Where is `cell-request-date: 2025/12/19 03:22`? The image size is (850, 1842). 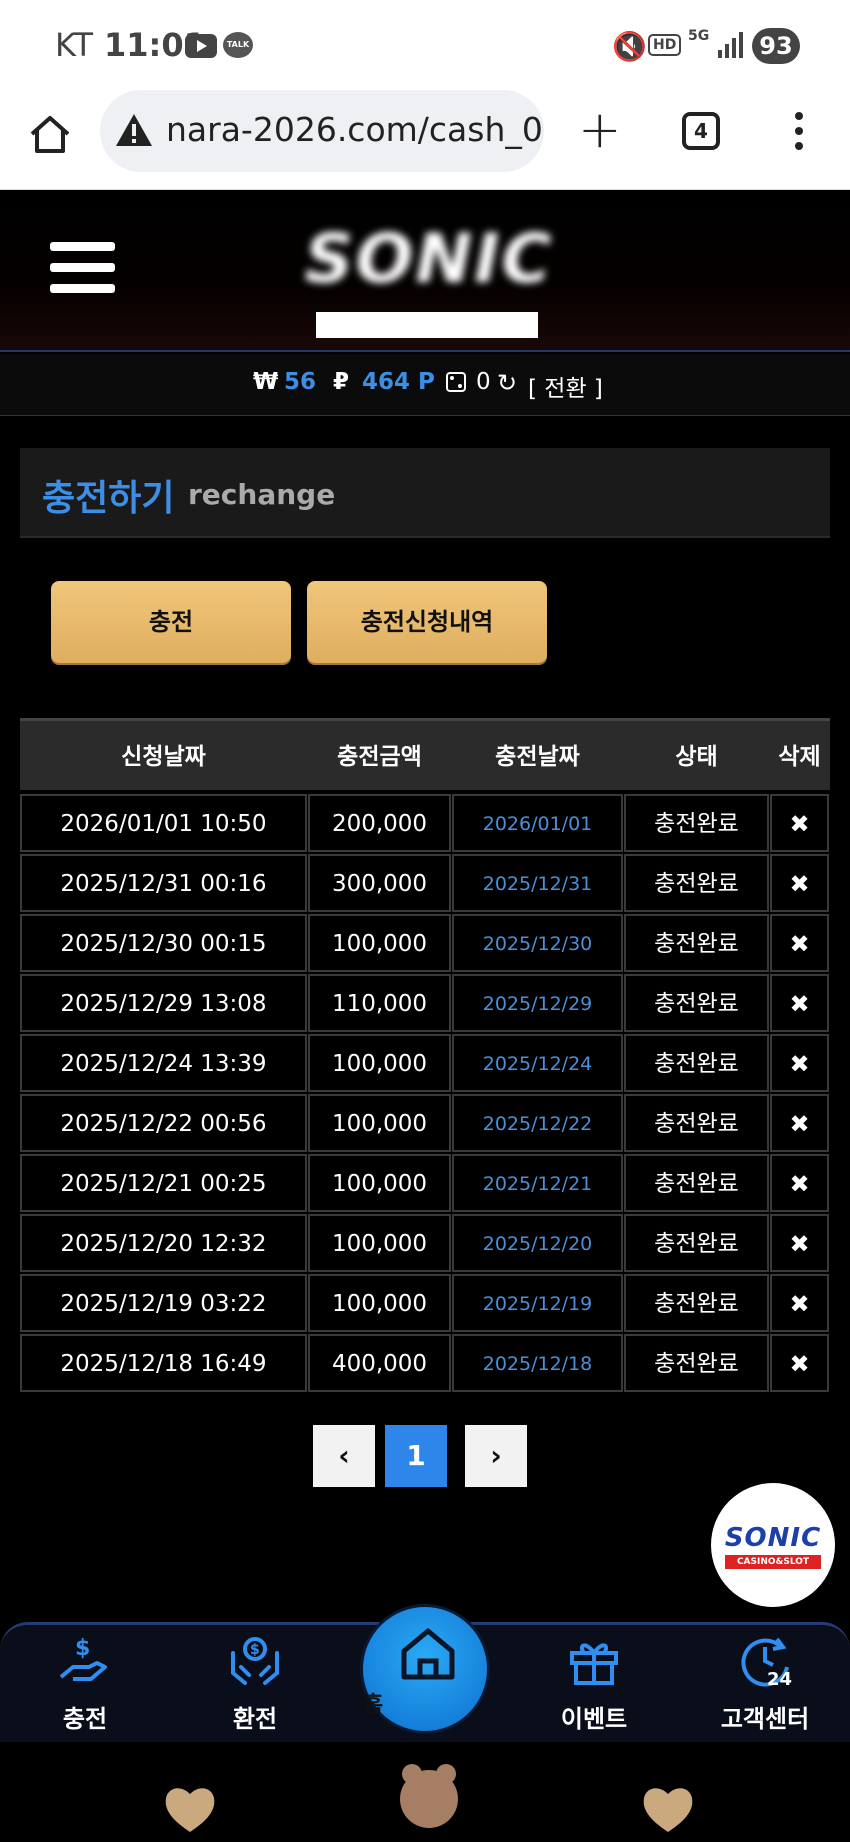 cell-request-date: 2025/12/19 03:22 is located at coordinates (163, 1303).